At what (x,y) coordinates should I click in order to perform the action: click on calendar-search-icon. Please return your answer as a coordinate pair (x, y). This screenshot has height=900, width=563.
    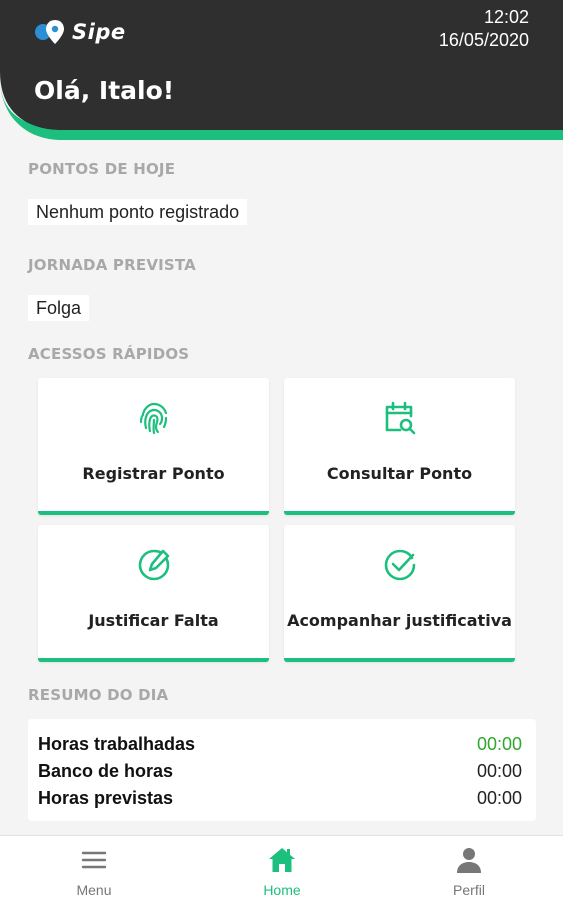
    Looking at the image, I should click on (400, 418).